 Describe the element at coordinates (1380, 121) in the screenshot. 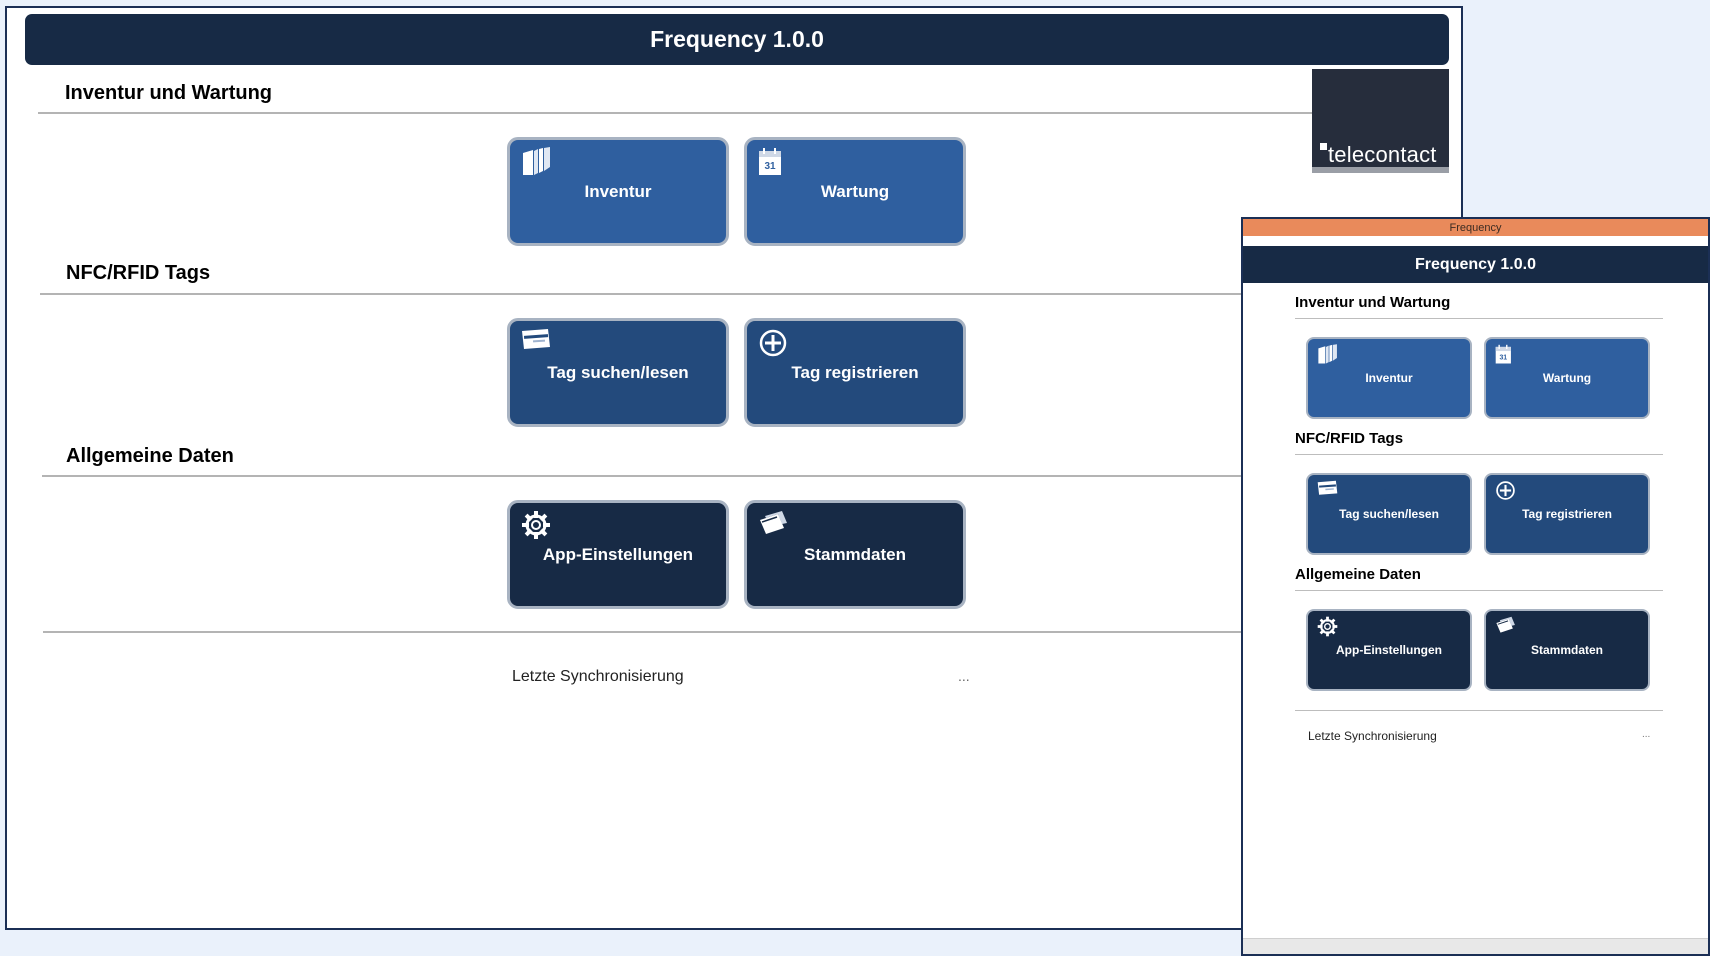

I see `telecontact-logo: telecontact` at that location.